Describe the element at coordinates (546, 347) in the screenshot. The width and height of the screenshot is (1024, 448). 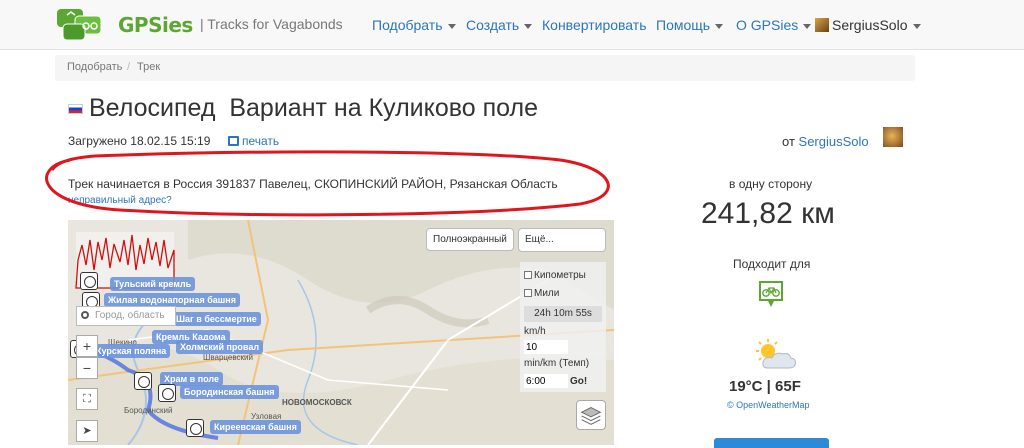
I see `speed-input` at that location.